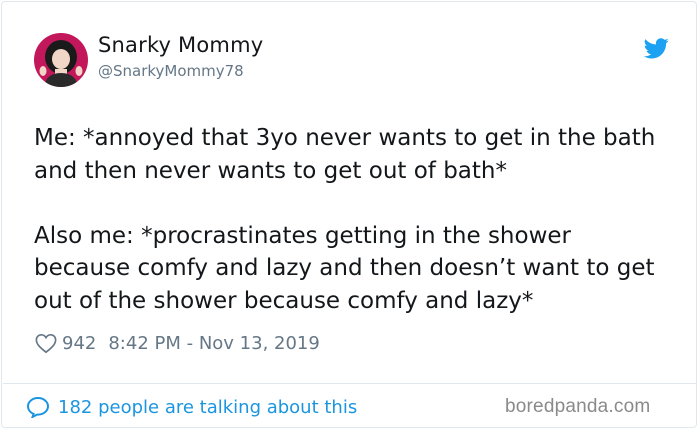  I want to click on like-count: 942, so click(79, 343).